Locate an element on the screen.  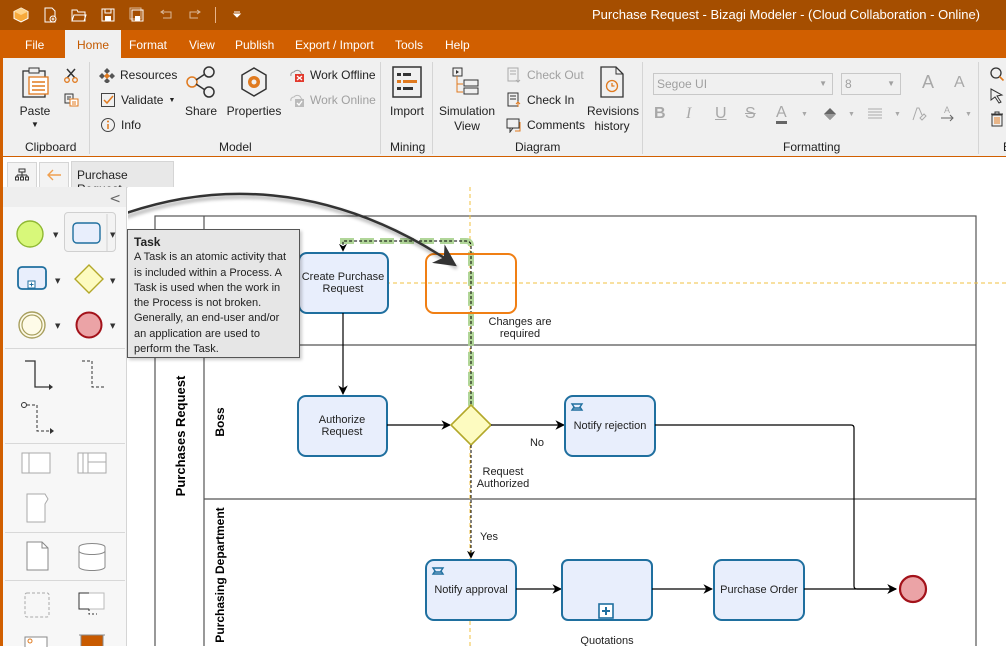
paste-dropdown-icon: ▼ is located at coordinates (35, 125).